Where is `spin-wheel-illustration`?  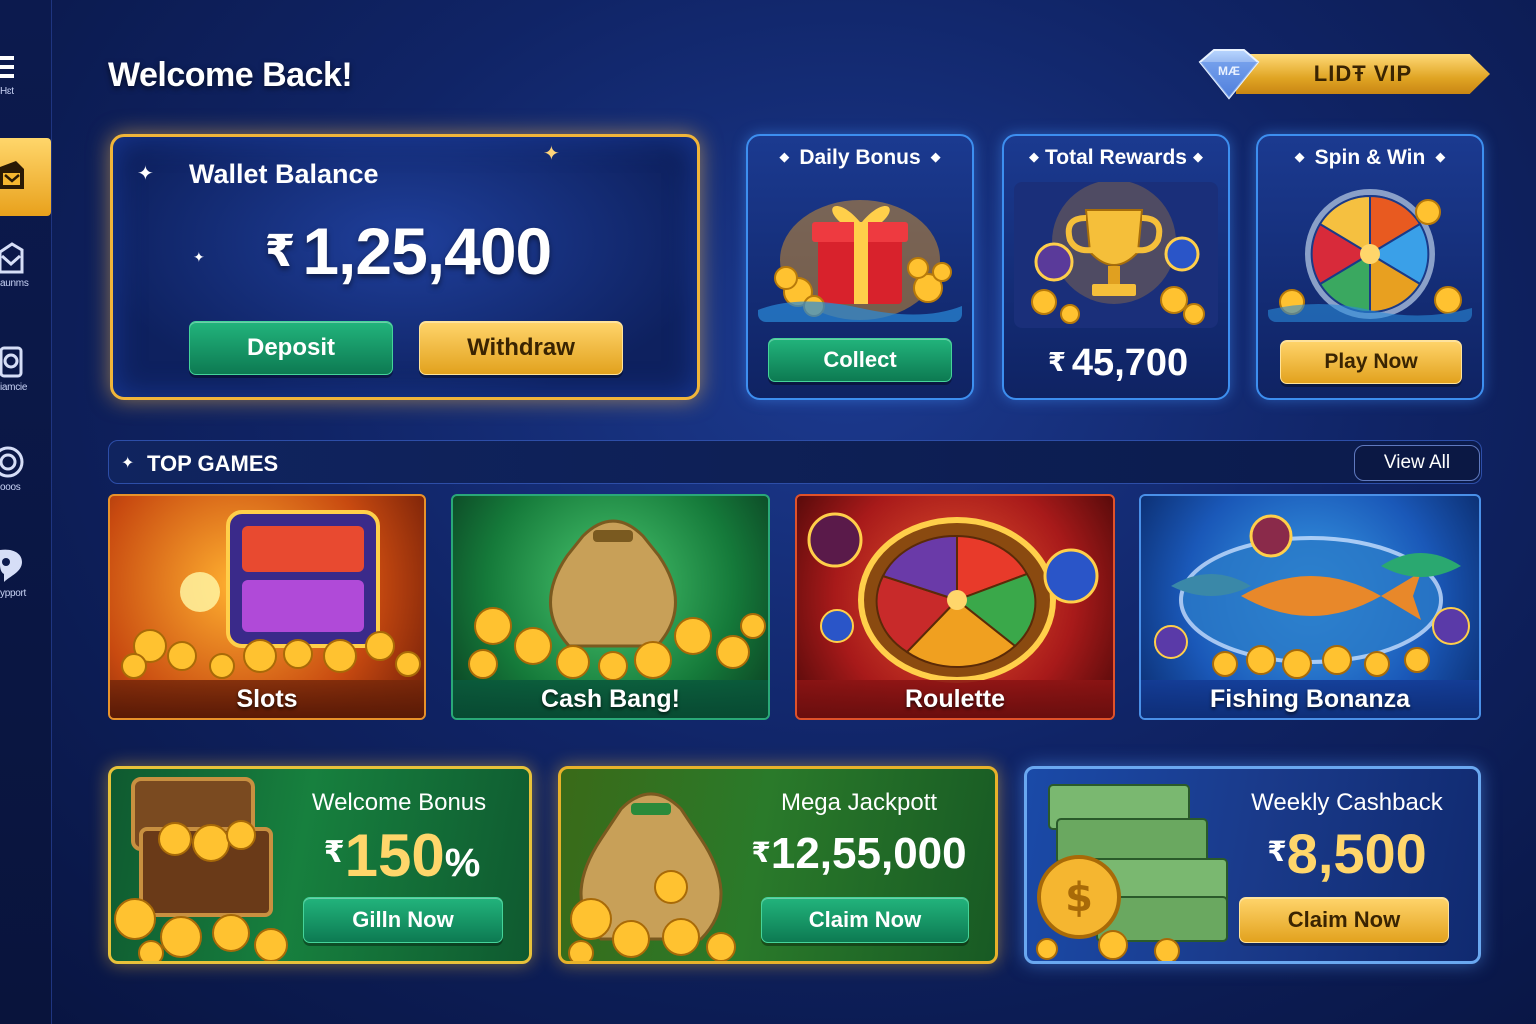 spin-wheel-illustration is located at coordinates (1370, 252).